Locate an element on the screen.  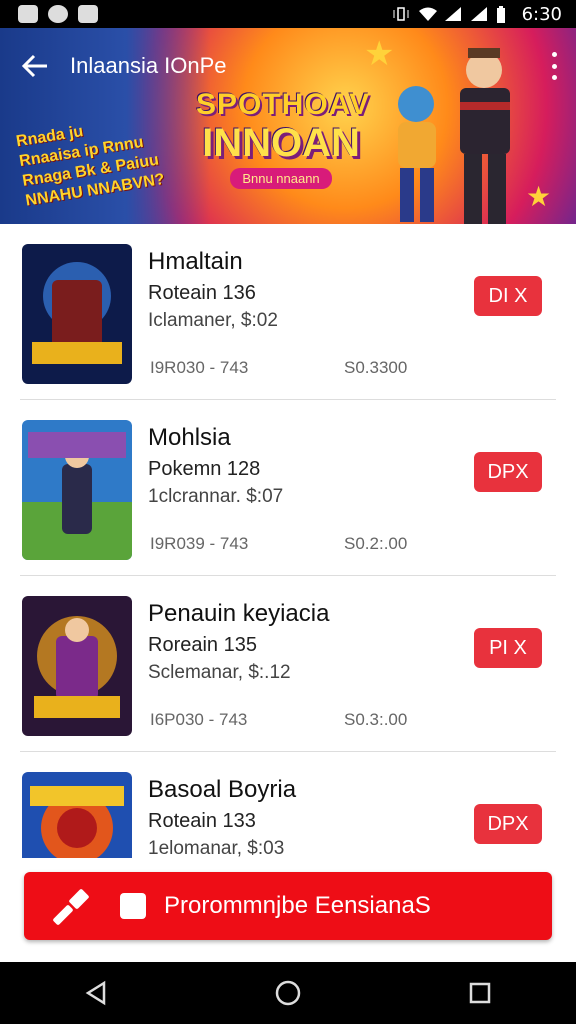
wifi-icon is located at coordinates (427, 14).